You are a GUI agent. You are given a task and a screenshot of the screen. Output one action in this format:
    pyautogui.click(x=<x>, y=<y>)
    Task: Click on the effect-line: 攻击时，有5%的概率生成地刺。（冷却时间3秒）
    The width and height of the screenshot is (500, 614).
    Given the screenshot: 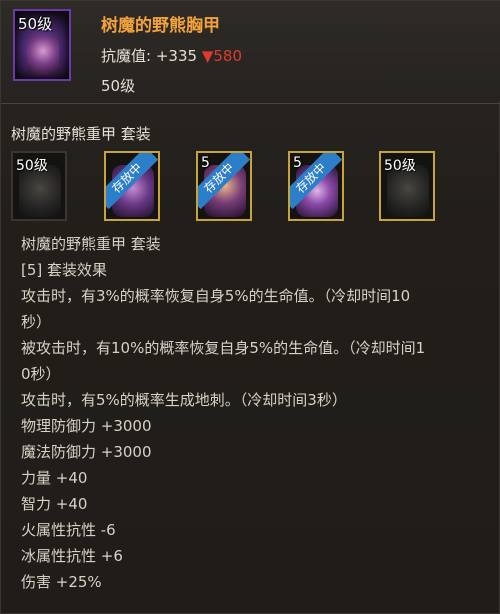 What is the action you would take?
    pyautogui.click(x=184, y=400)
    